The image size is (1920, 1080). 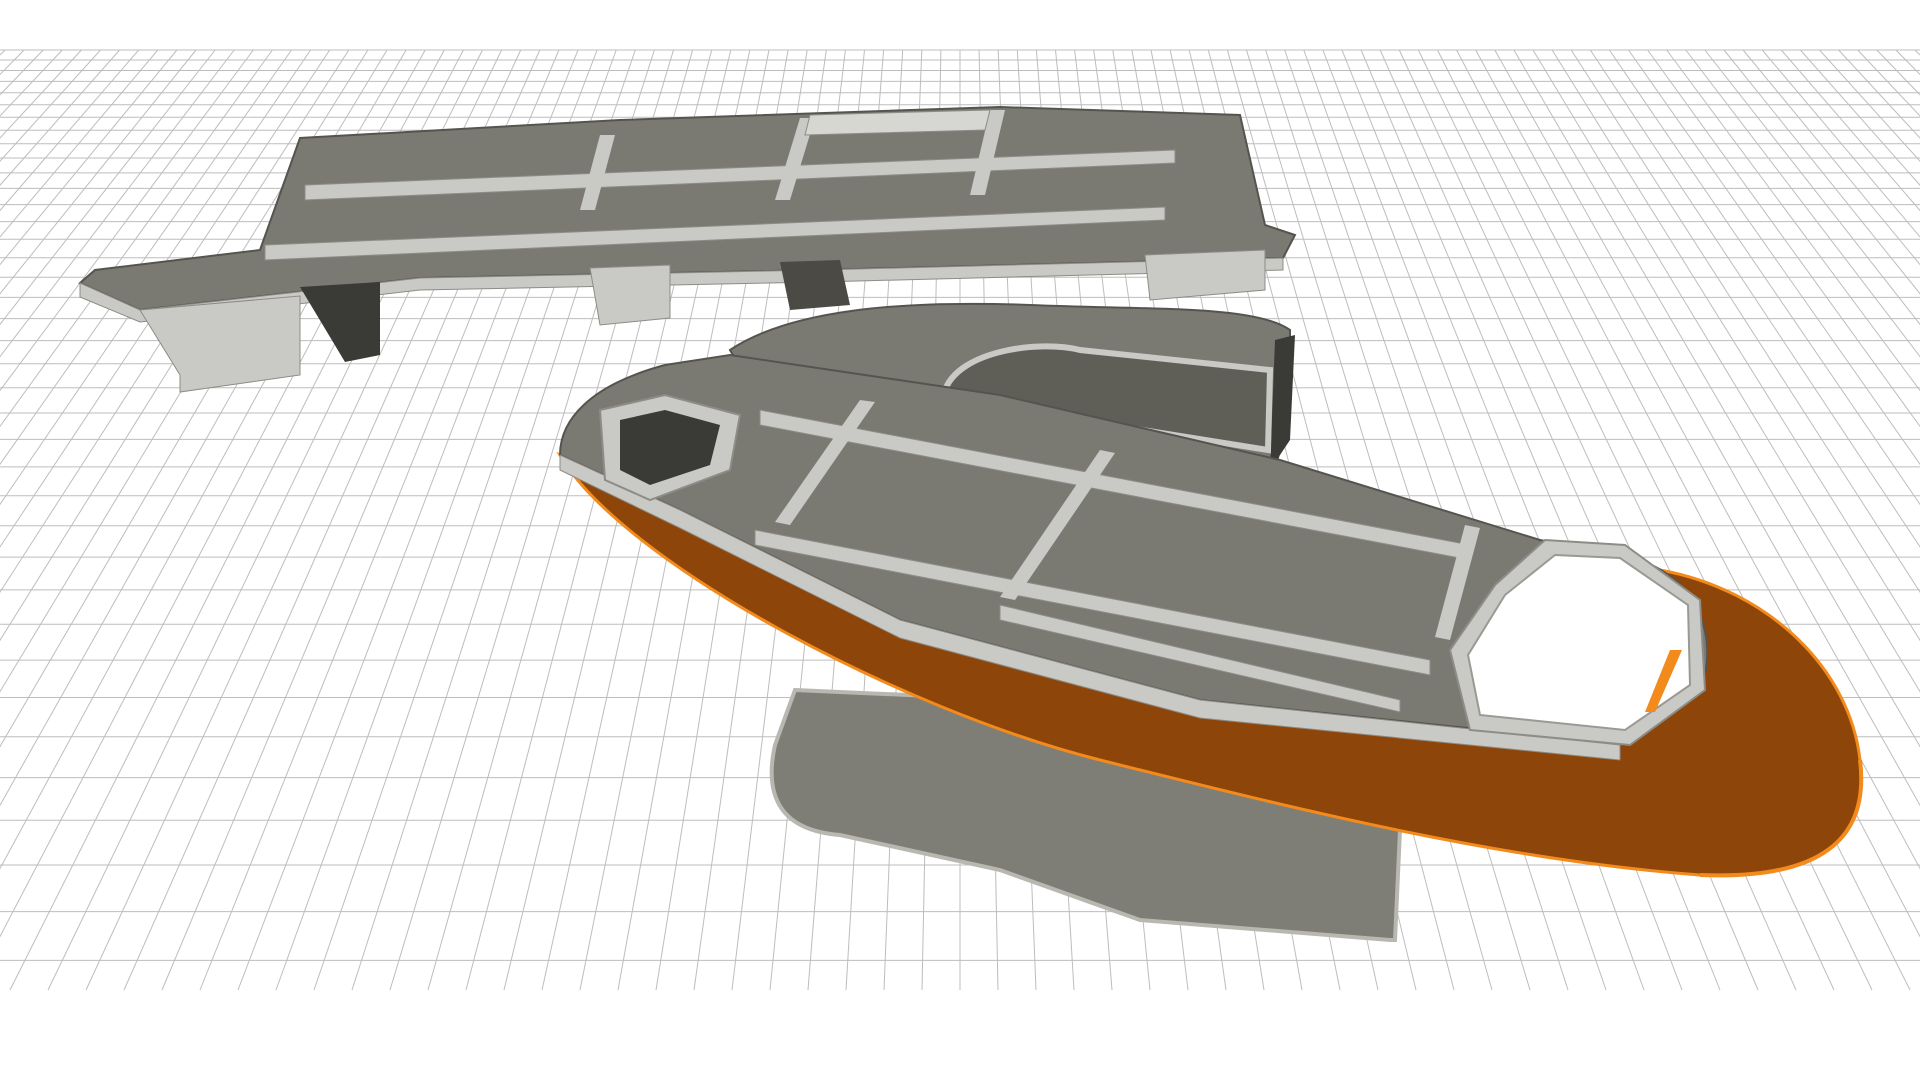 I want to click on rear-deck-opening-mid, so click(x=815, y=285).